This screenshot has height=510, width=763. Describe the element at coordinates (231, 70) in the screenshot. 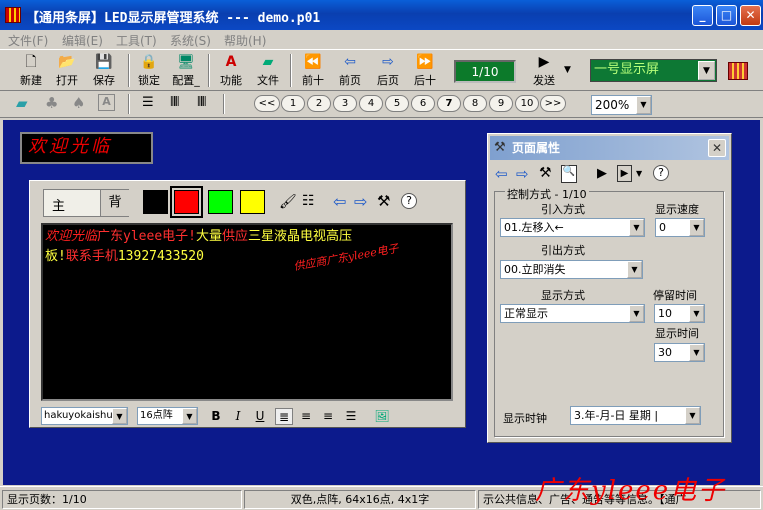

I see `function-button: A 功能` at that location.